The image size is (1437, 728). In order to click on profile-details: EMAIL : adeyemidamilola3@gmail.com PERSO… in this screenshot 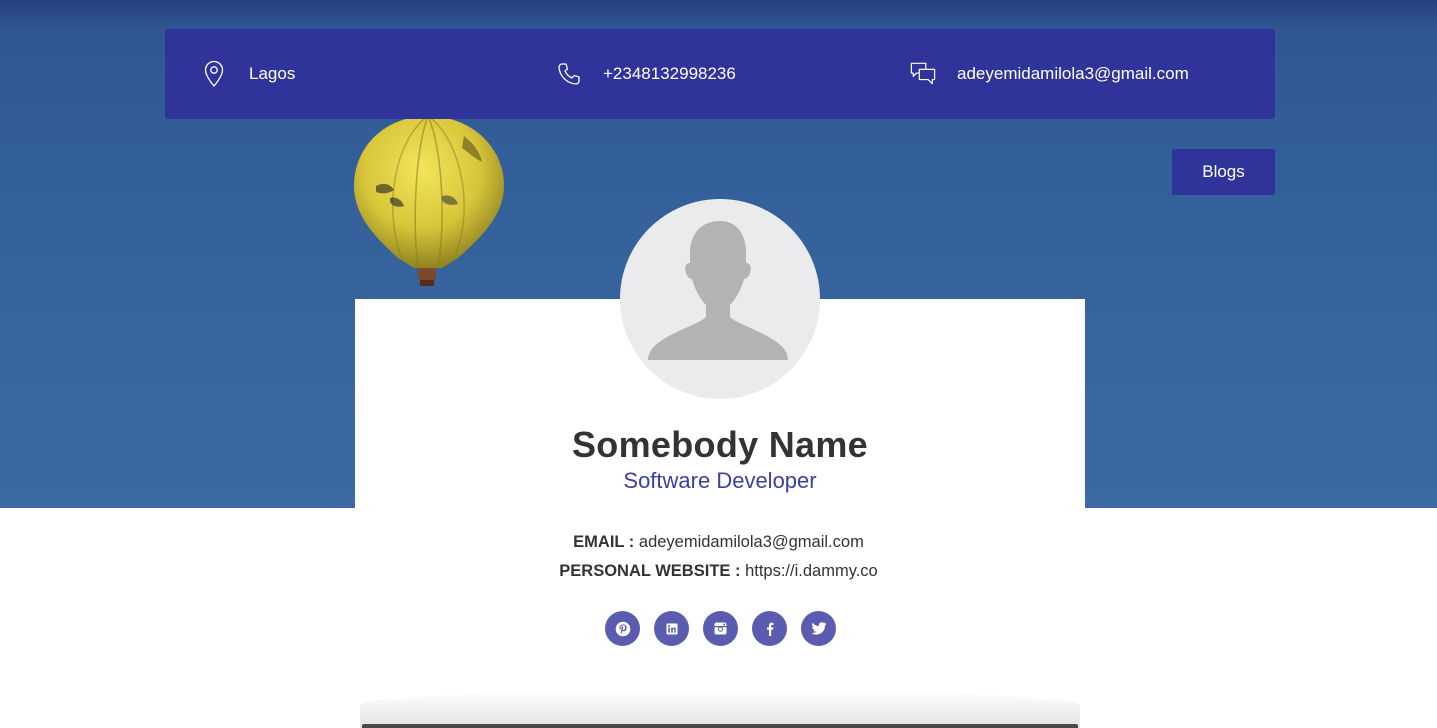, I will do `click(718, 557)`.